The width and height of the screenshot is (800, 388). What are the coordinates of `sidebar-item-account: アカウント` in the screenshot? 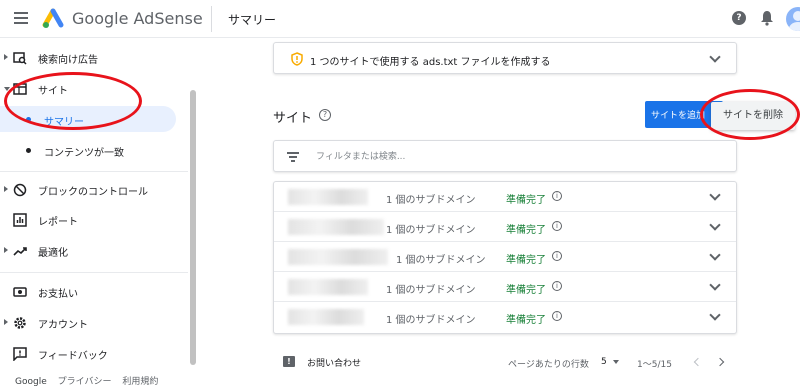 It's located at (94, 323).